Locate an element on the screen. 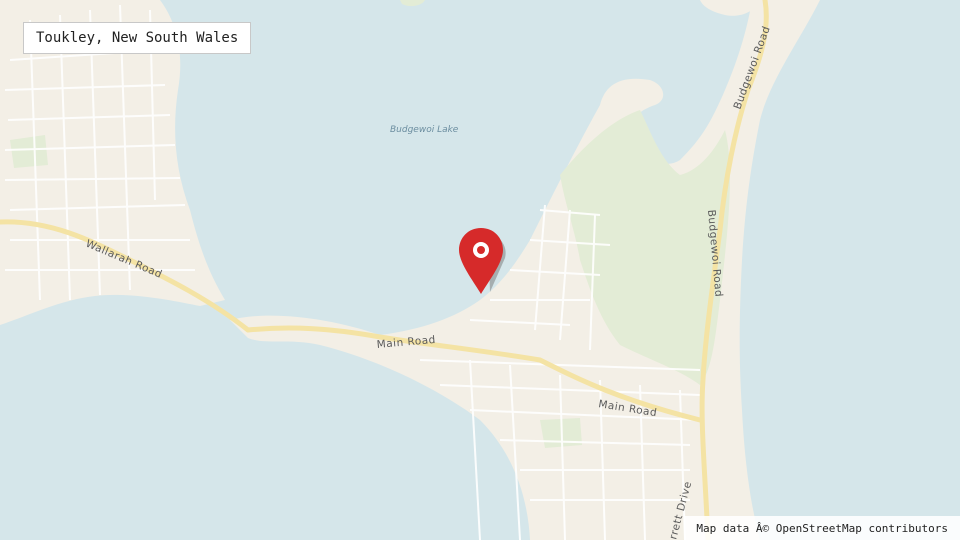 The height and width of the screenshot is (540, 960). map-attribution: Map data Â© OpenStreetMap contributors is located at coordinates (822, 528).